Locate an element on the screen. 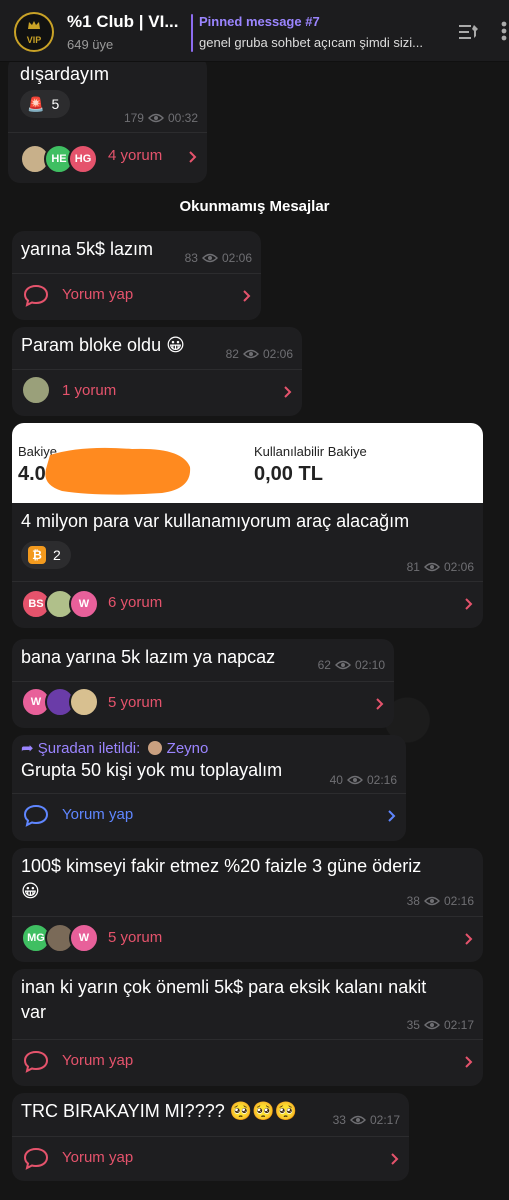 This screenshot has height=1200, width=509. view-count: 35 is located at coordinates (413, 1025).